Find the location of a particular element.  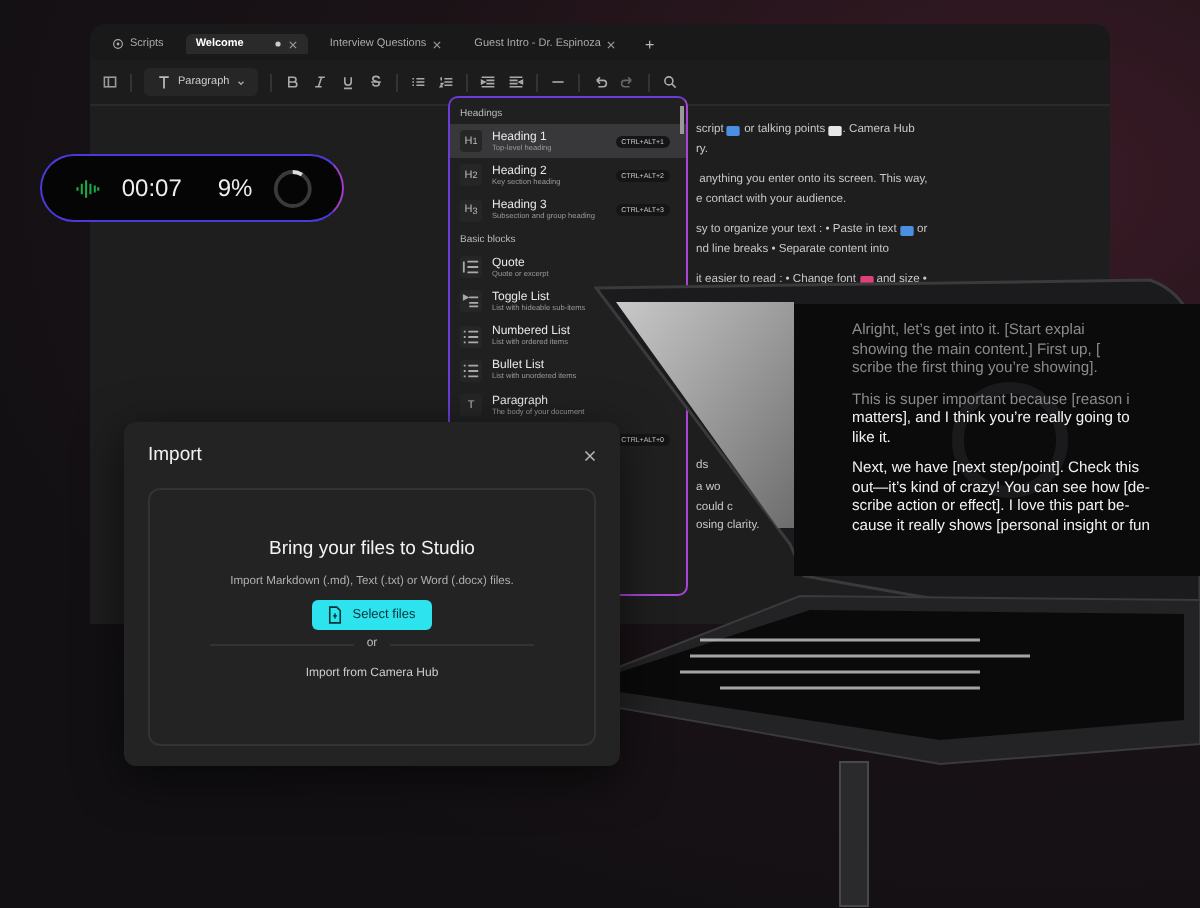

bold-icon is located at coordinates (291, 82).